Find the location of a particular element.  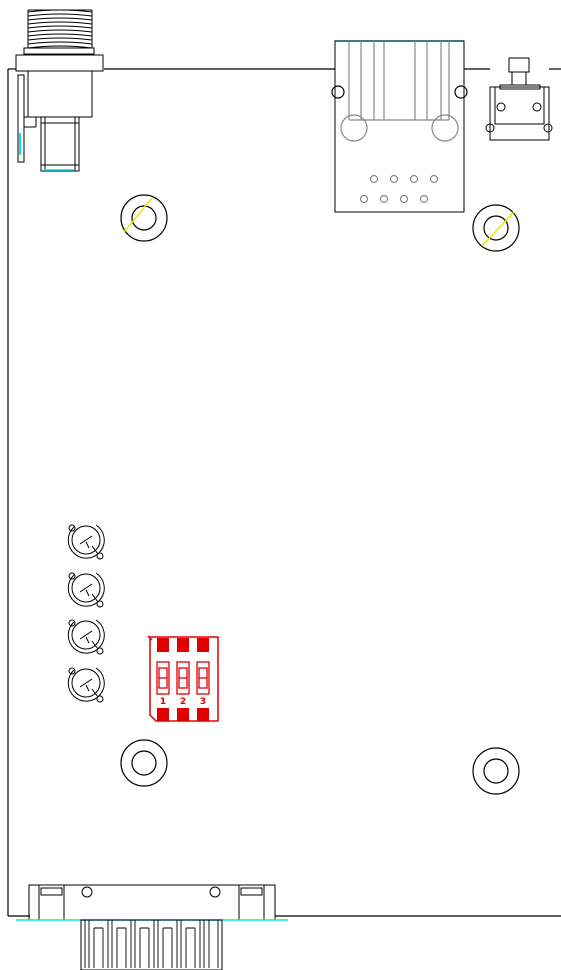

ethernet-jack is located at coordinates (399, 126).